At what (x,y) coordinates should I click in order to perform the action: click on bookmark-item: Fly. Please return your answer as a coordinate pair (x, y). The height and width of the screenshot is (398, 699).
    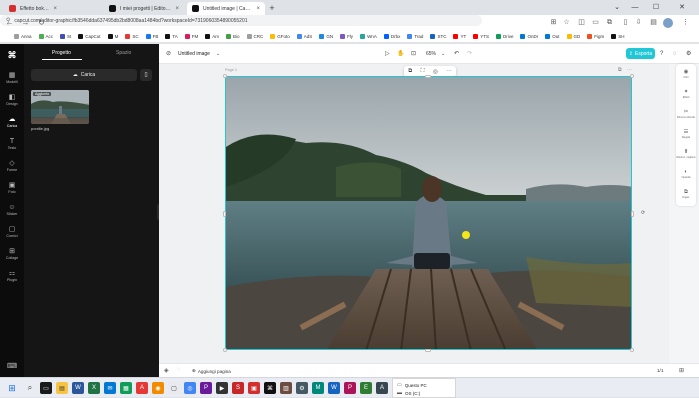
    Looking at the image, I should click on (346, 36).